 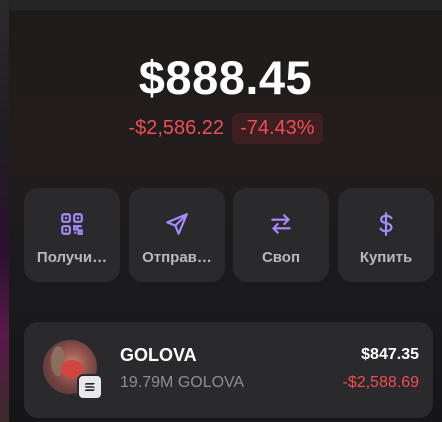 I want to click on balance-change-row: -$2,586.22 -74.43%, so click(x=225, y=128).